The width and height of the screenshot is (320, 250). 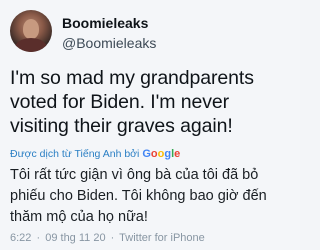 What do you see at coordinates (109, 43) in the screenshot?
I see `author-handle: @Boomieleaks` at bounding box center [109, 43].